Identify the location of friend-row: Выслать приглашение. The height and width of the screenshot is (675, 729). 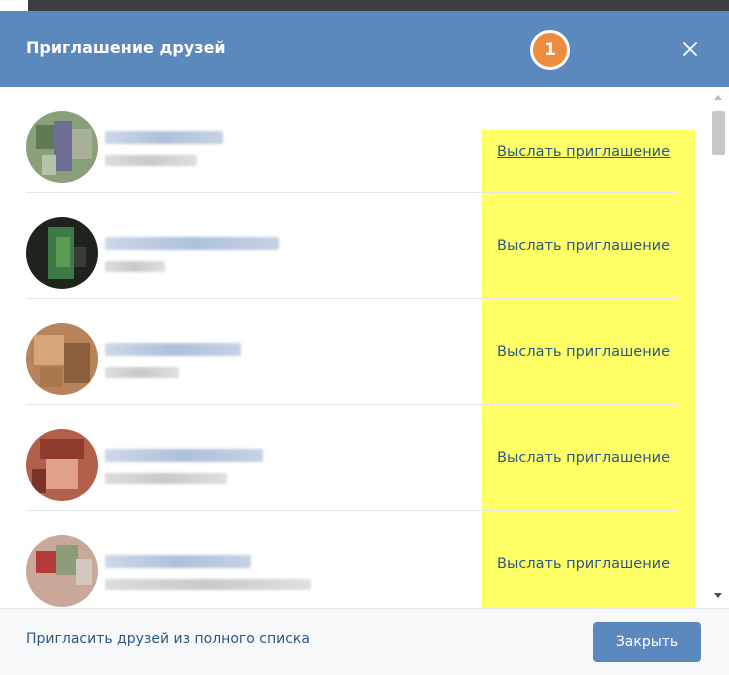
(350, 559).